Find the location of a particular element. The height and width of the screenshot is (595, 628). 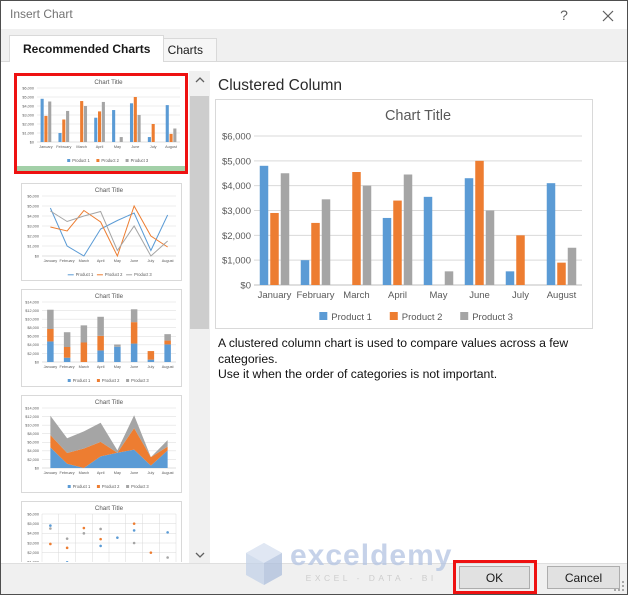

tab-label: Recommended Charts is located at coordinates (87, 49).